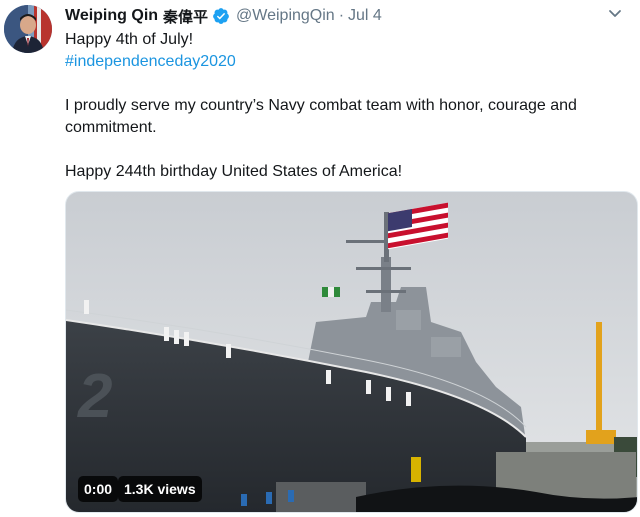  I want to click on avatar, so click(28, 29).